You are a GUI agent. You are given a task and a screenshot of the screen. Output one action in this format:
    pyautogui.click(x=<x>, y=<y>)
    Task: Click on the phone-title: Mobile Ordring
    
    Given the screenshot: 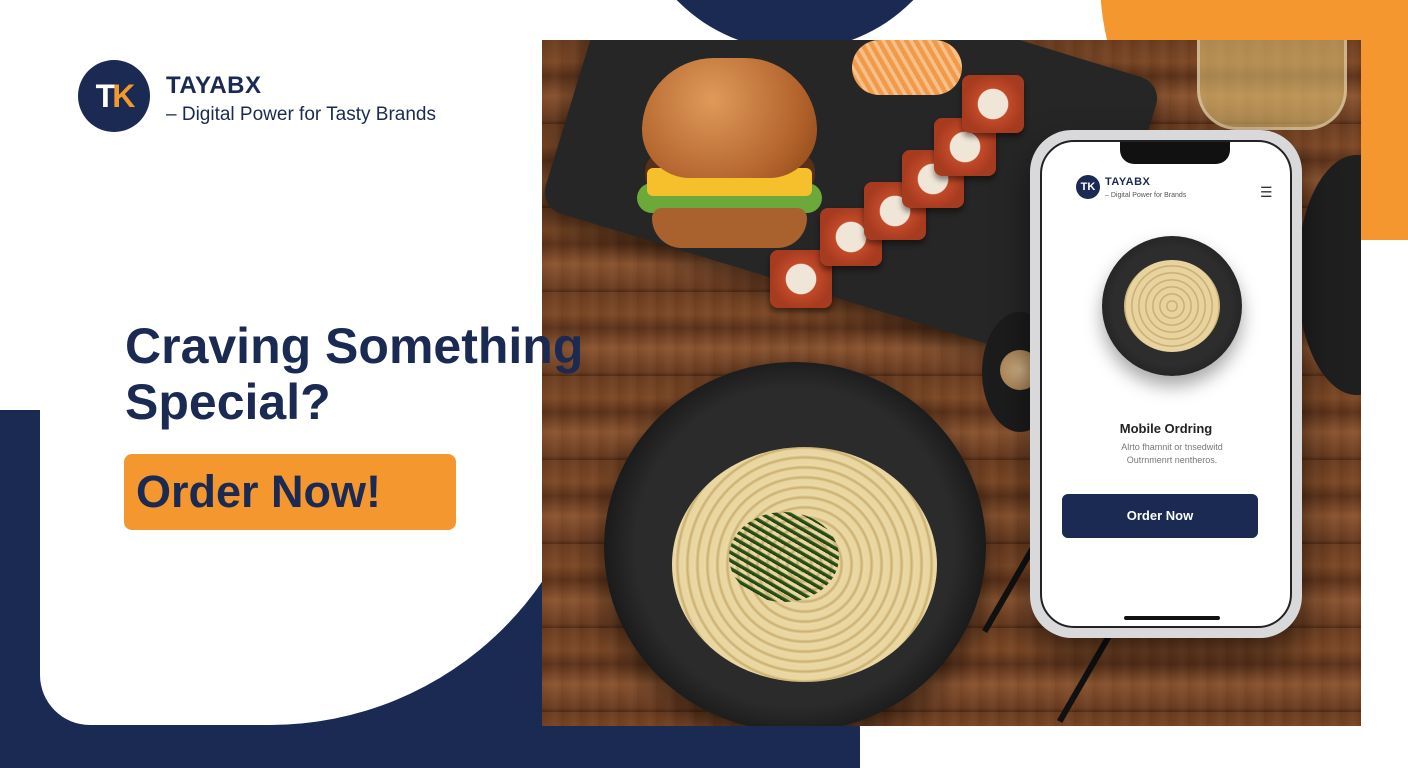 What is the action you would take?
    pyautogui.click(x=1166, y=428)
    